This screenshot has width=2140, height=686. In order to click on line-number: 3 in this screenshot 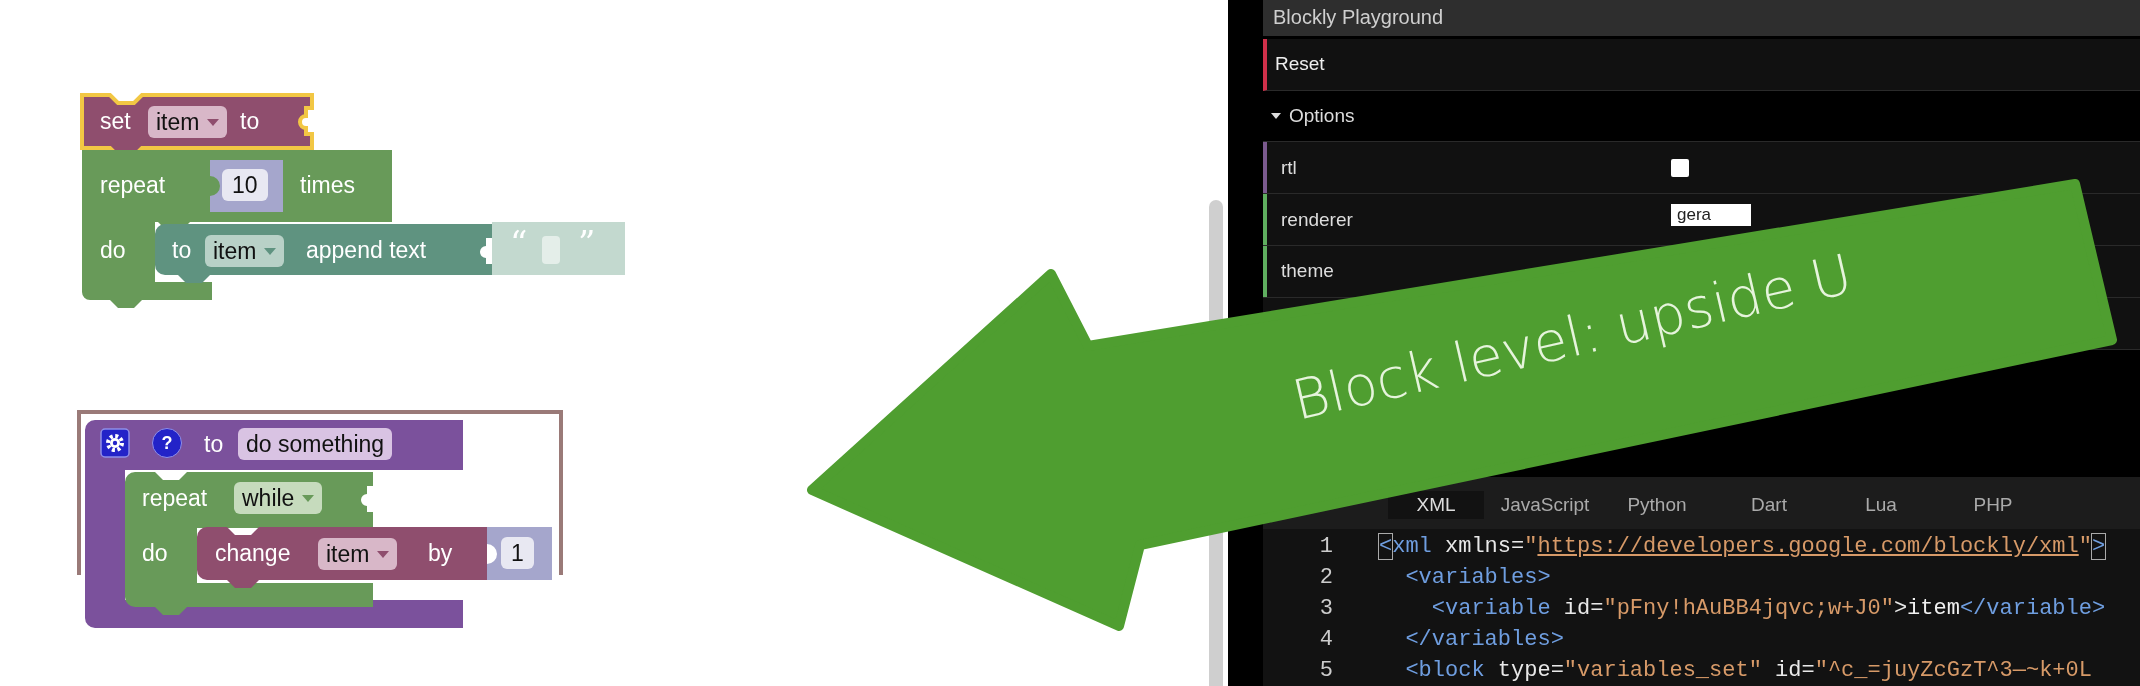, I will do `click(1325, 608)`.